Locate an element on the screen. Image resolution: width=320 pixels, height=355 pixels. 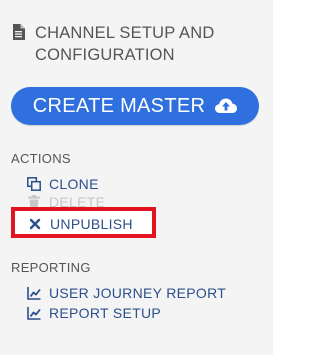
report-setup-link: REPORT SETUP is located at coordinates (94, 313).